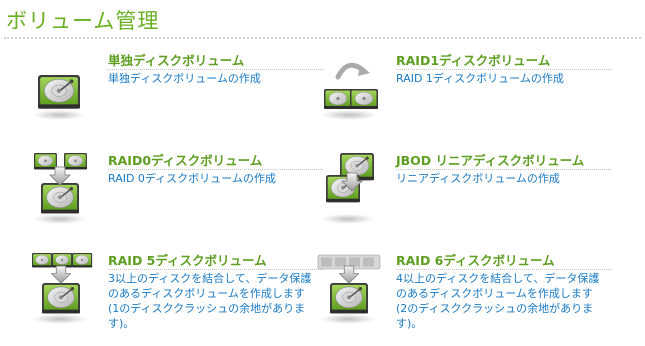  Describe the element at coordinates (176, 199) in the screenshot. I see `raid0-volume-card: RAID0ディスクボリューム RAID 0ディスクボリュームの作成` at that location.